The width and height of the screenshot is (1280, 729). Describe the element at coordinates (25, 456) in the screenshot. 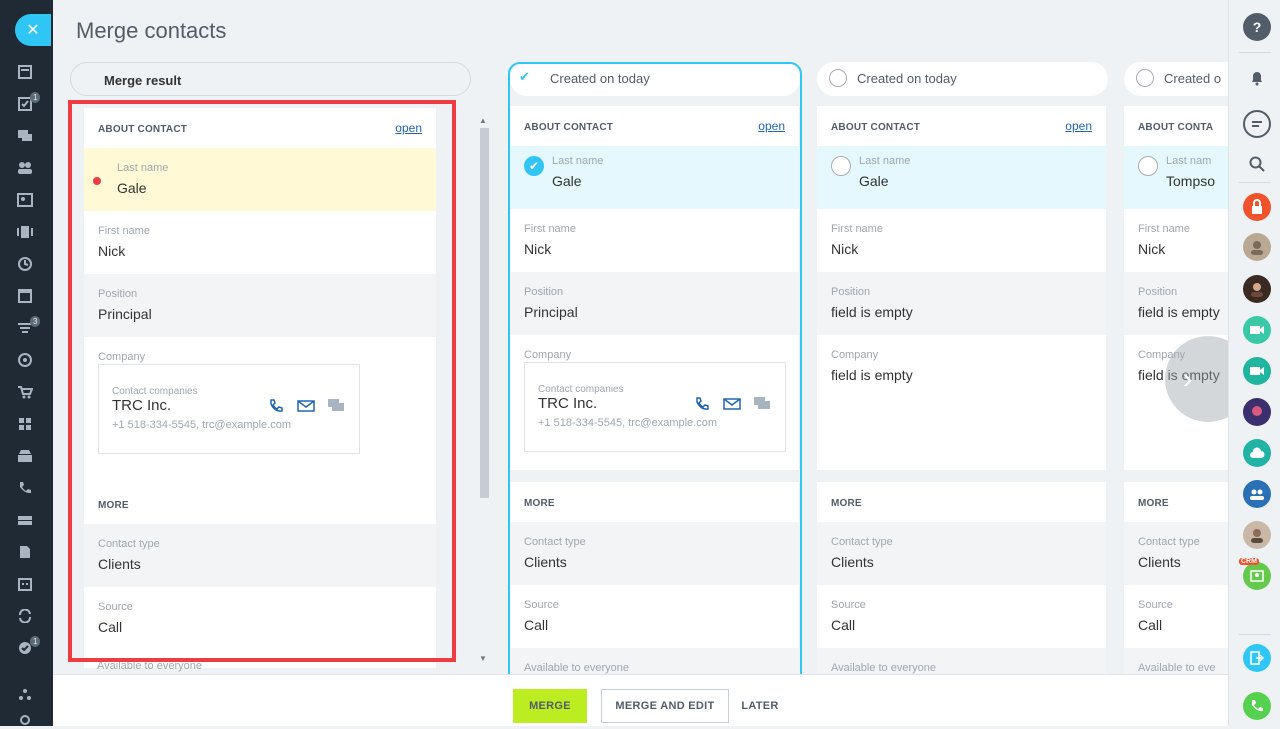

I see `store-icon` at that location.